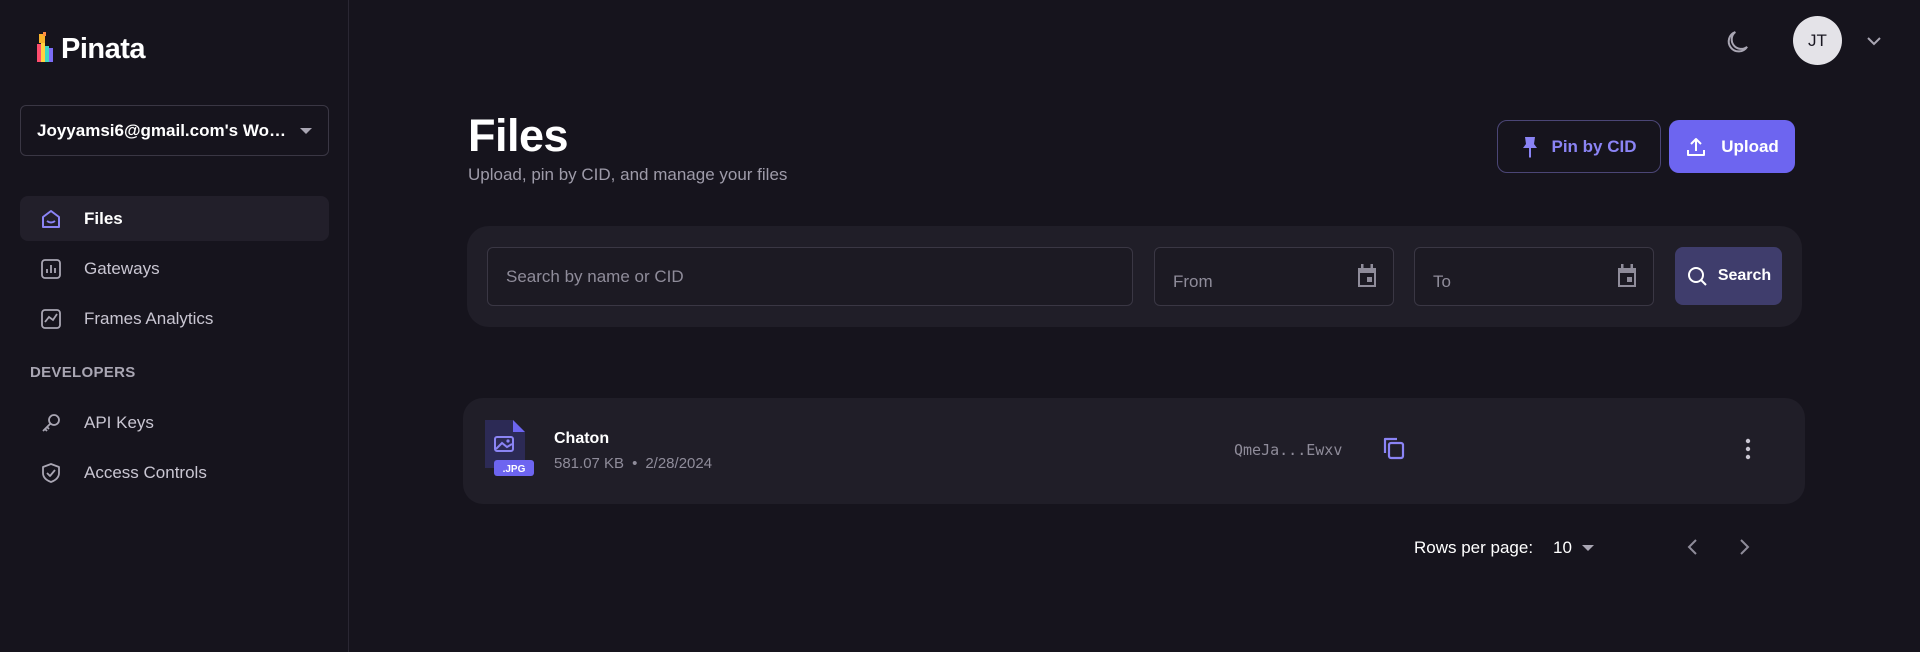  I want to click on upload-label: Upload, so click(1750, 146).